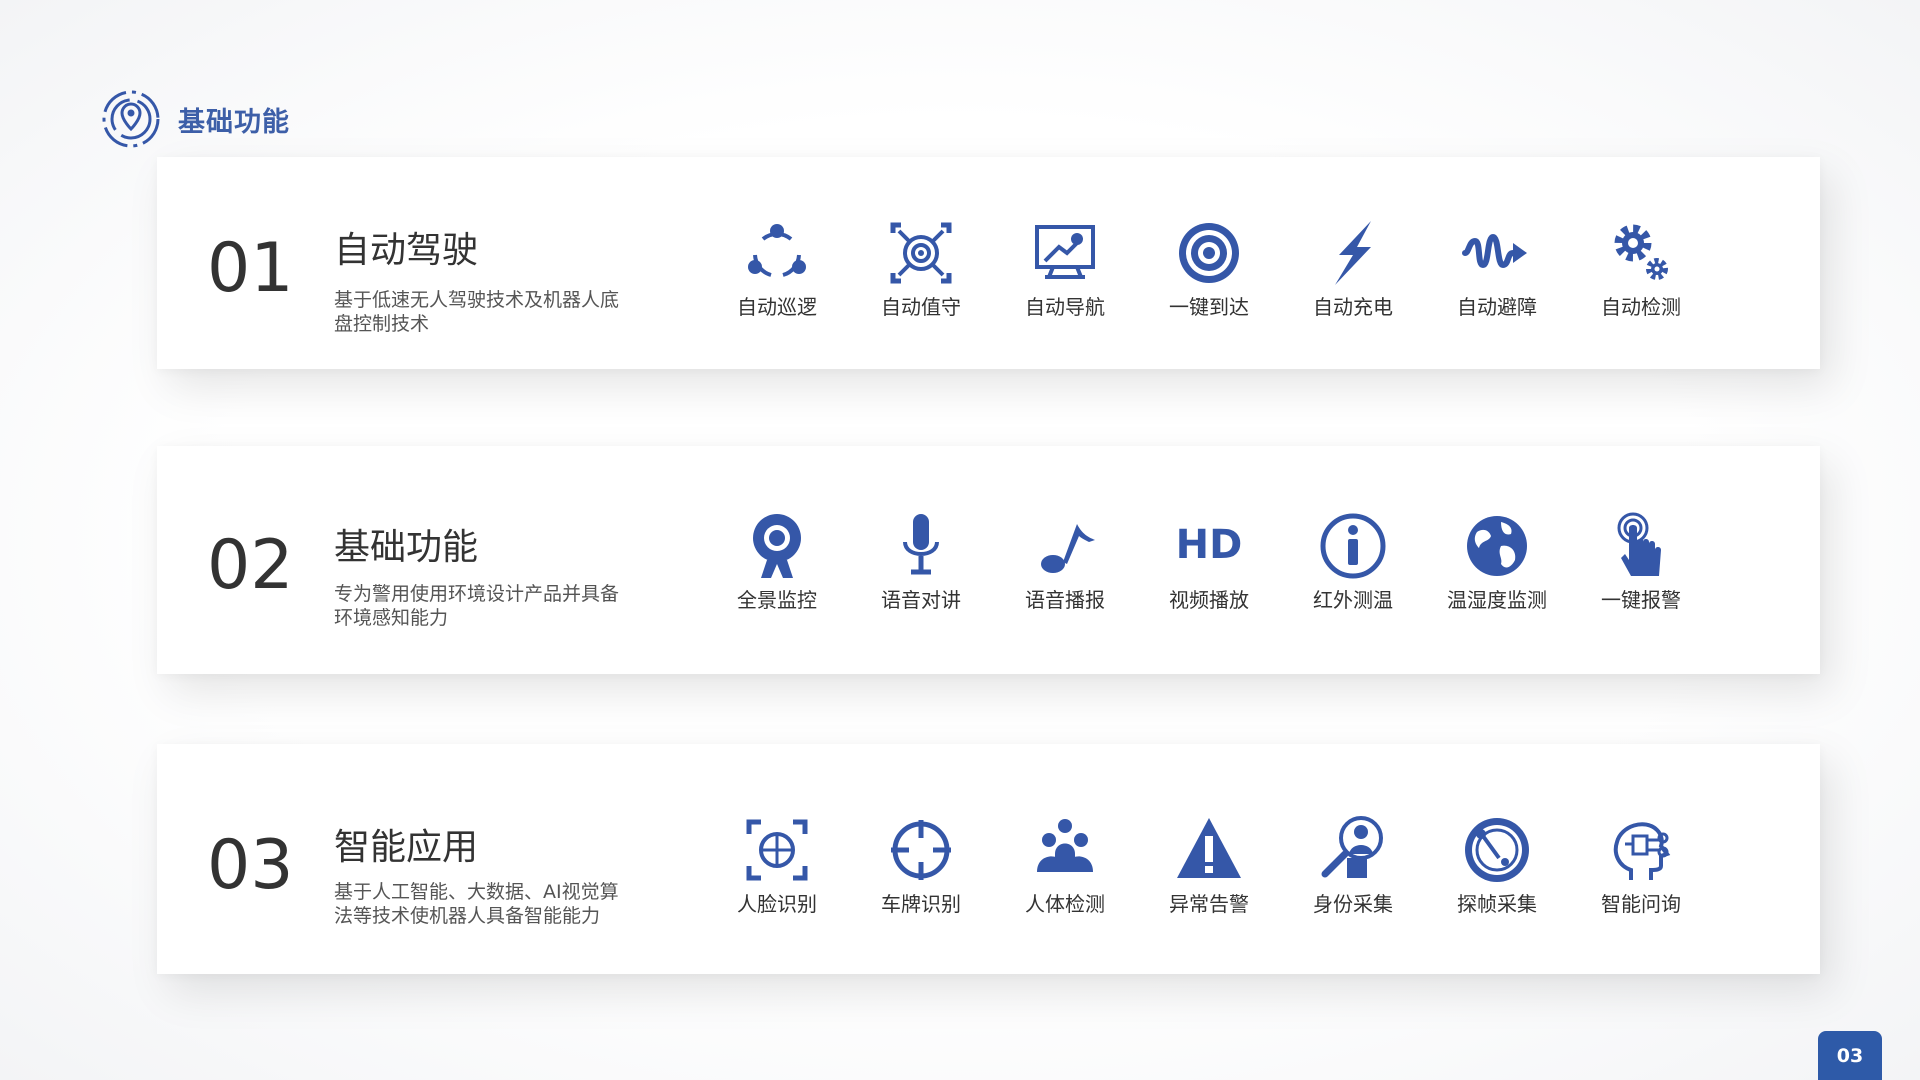 The height and width of the screenshot is (1080, 1920). What do you see at coordinates (250, 268) in the screenshot?
I see `section-number: 01` at bounding box center [250, 268].